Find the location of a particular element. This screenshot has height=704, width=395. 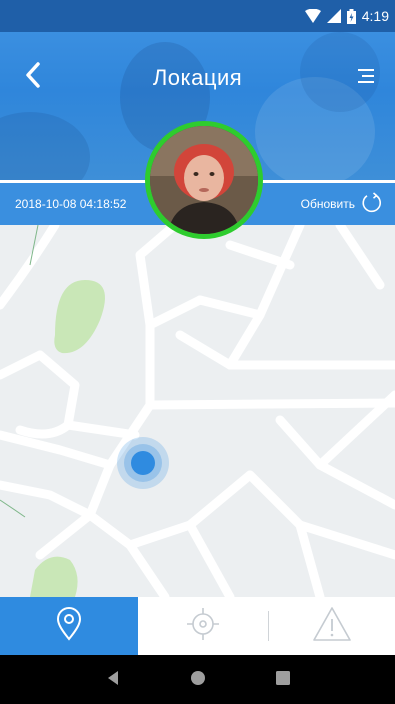

battery-icon is located at coordinates (351, 16).